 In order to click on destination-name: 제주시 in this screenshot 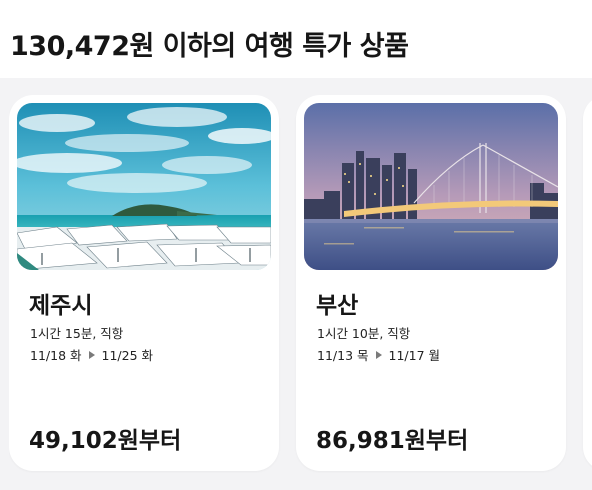, I will do `click(61, 306)`.